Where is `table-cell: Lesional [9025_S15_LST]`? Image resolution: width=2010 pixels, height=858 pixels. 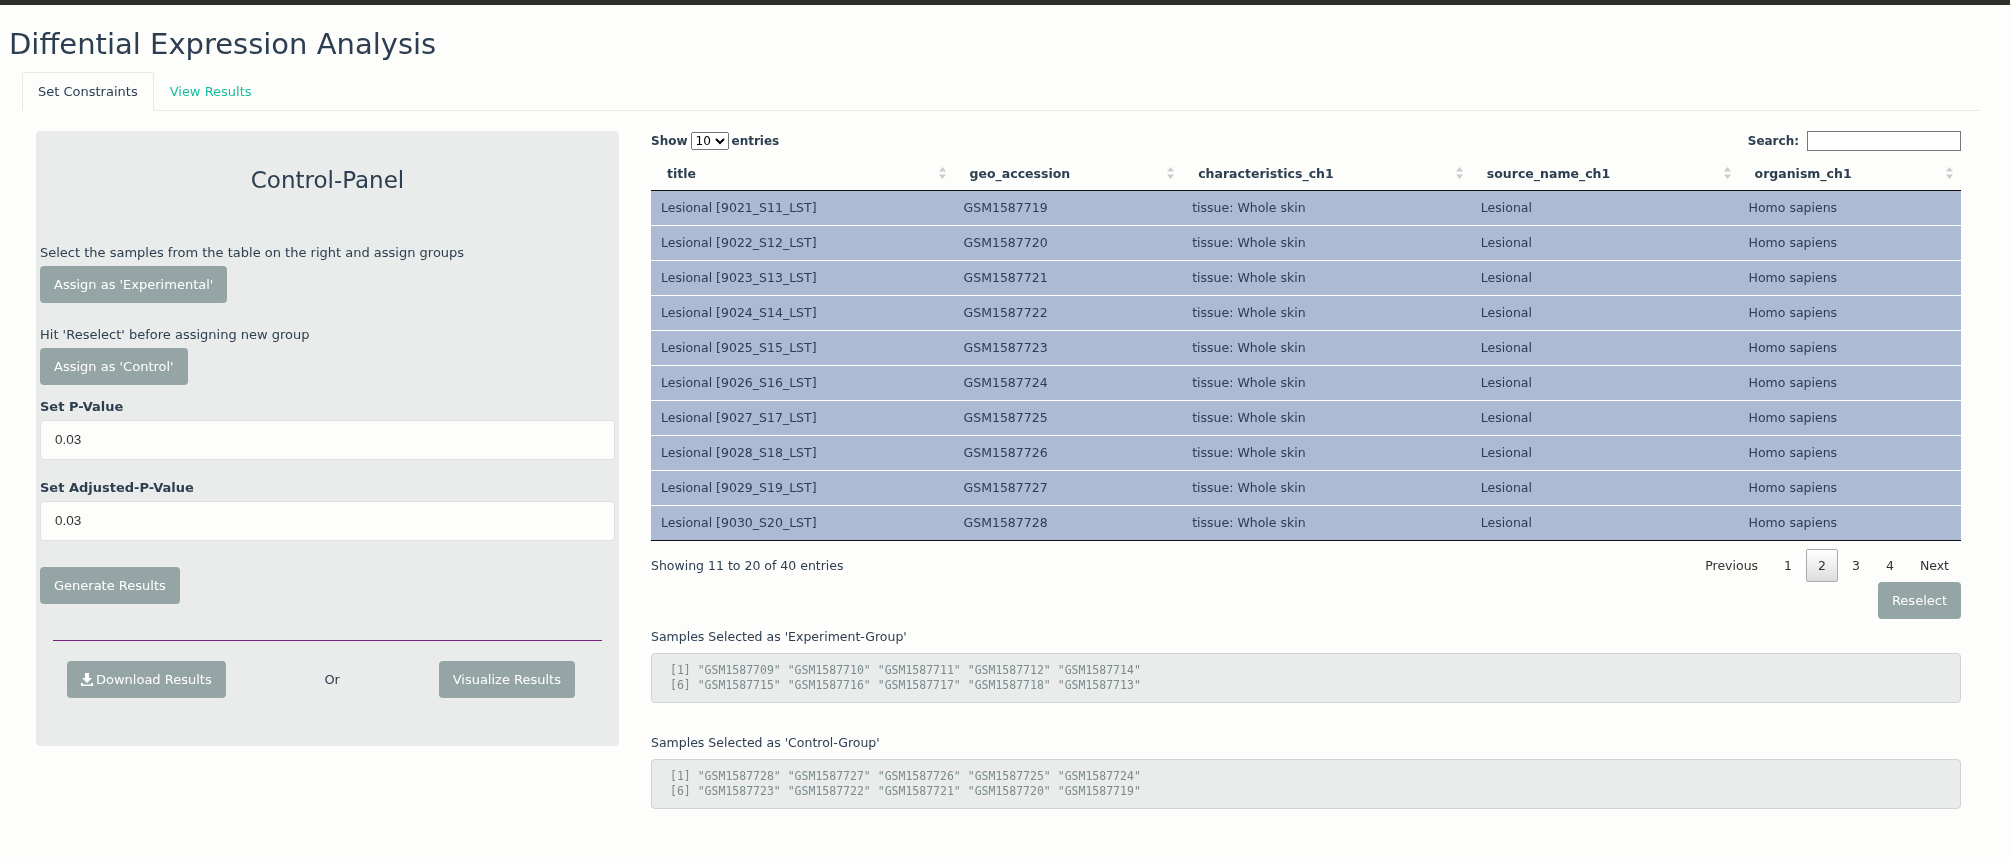 table-cell: Lesional [9025_S15_LST] is located at coordinates (802, 348).